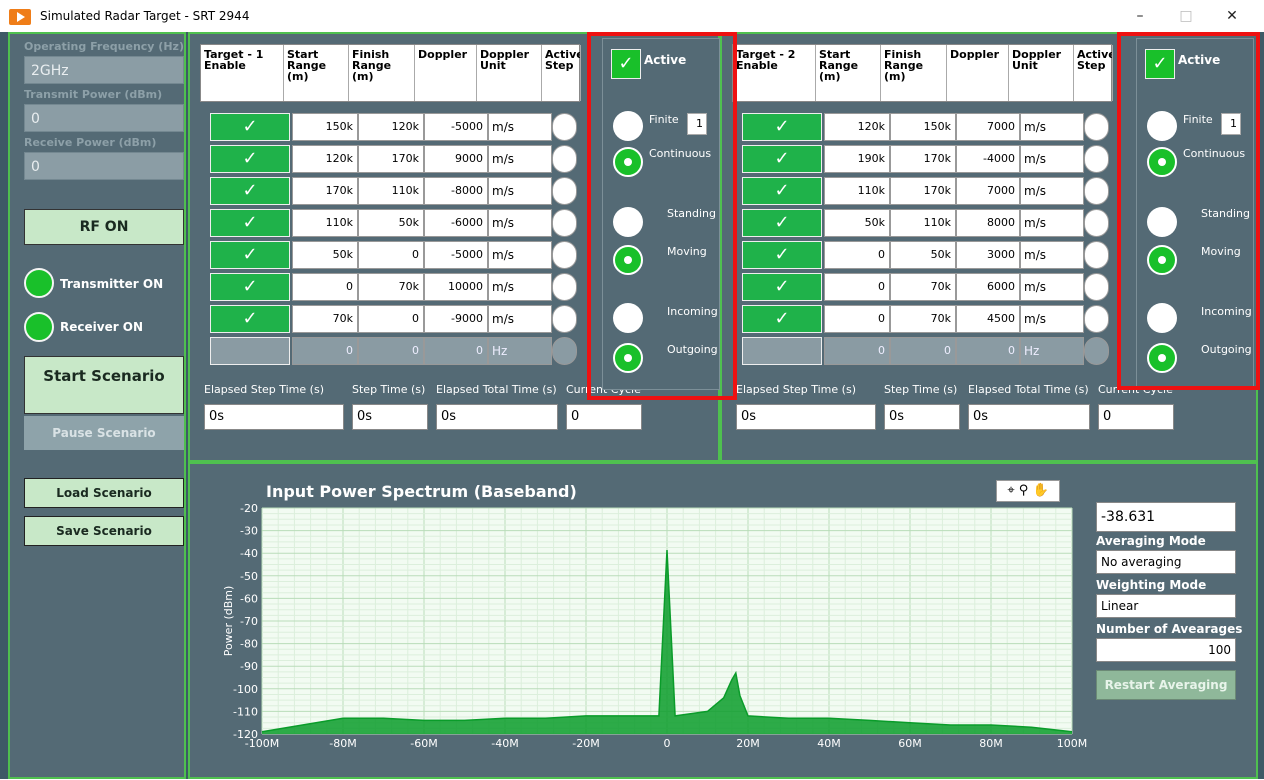 The height and width of the screenshot is (780, 1264). What do you see at coordinates (1010, 490) in the screenshot?
I see `crosshair-icon: ⌖` at bounding box center [1010, 490].